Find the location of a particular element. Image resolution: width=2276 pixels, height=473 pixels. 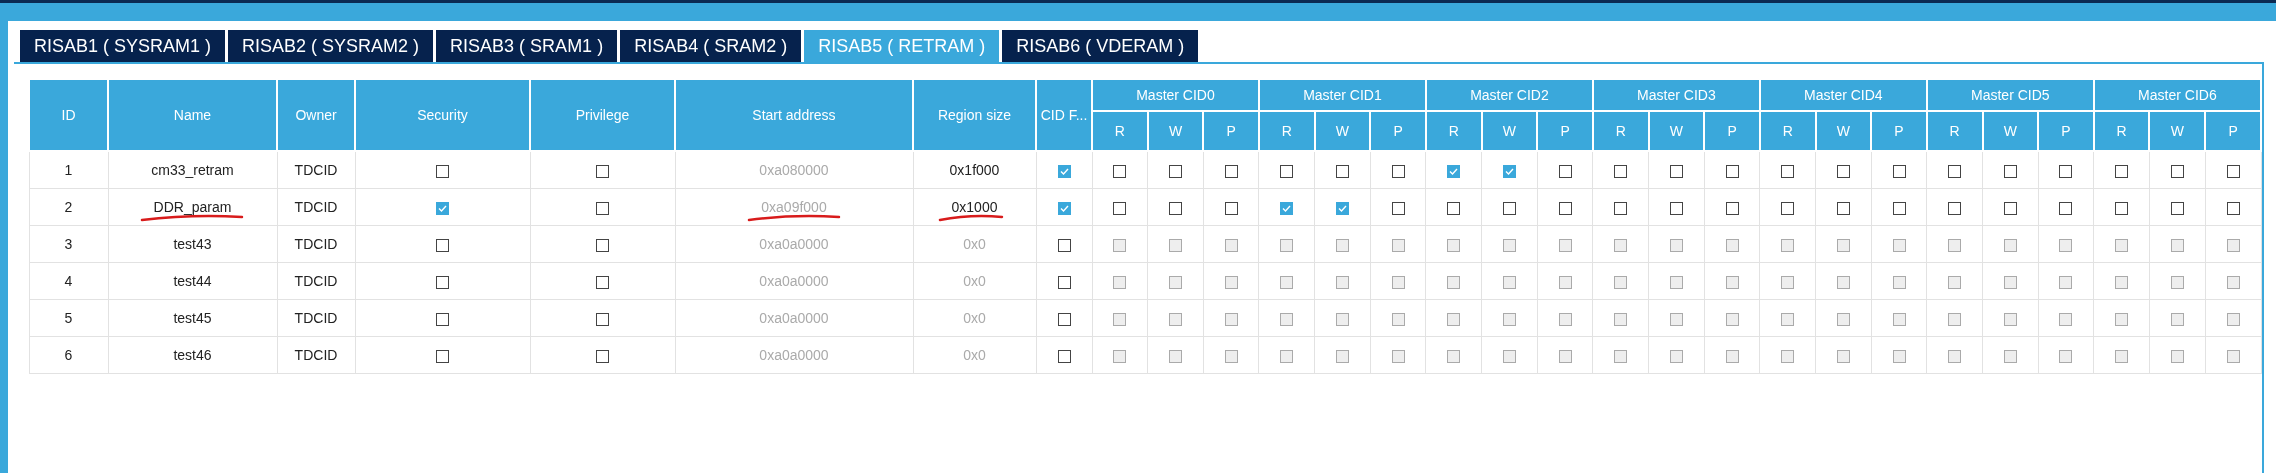

table-cell-text: 6 is located at coordinates (68, 355).